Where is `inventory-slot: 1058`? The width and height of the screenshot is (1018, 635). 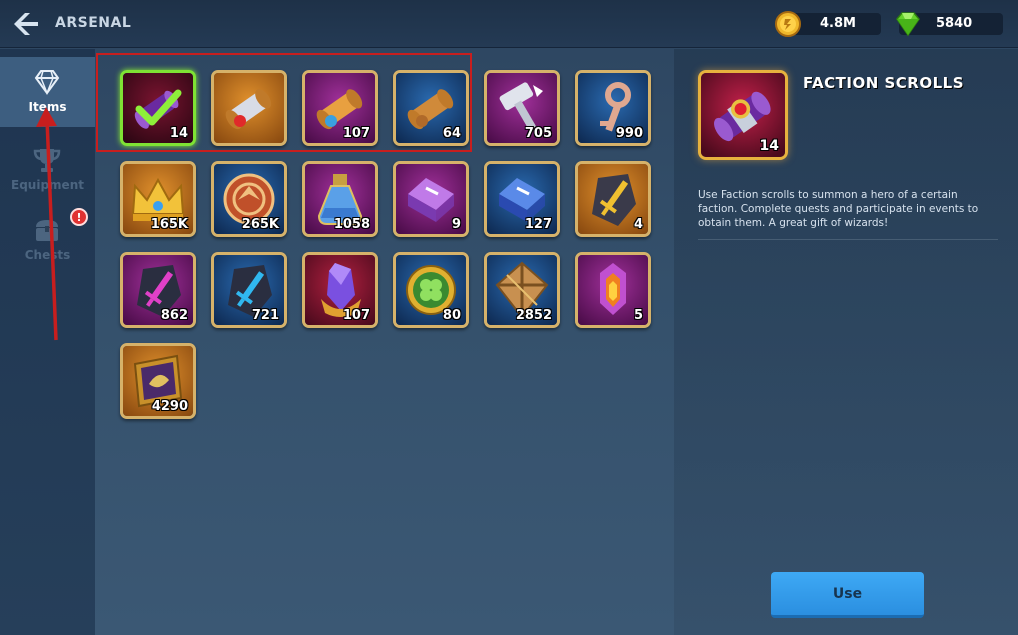
inventory-slot: 1058 is located at coordinates (340, 199).